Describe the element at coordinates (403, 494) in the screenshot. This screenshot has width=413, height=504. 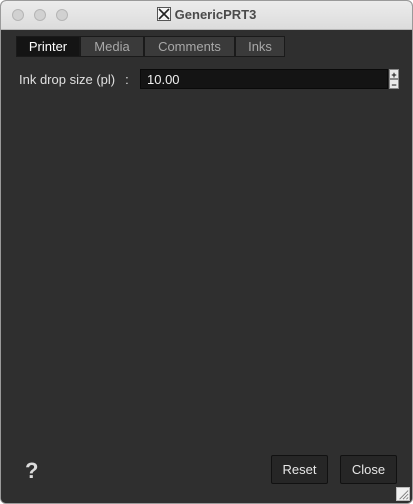
I see `resize-grip-icon` at that location.